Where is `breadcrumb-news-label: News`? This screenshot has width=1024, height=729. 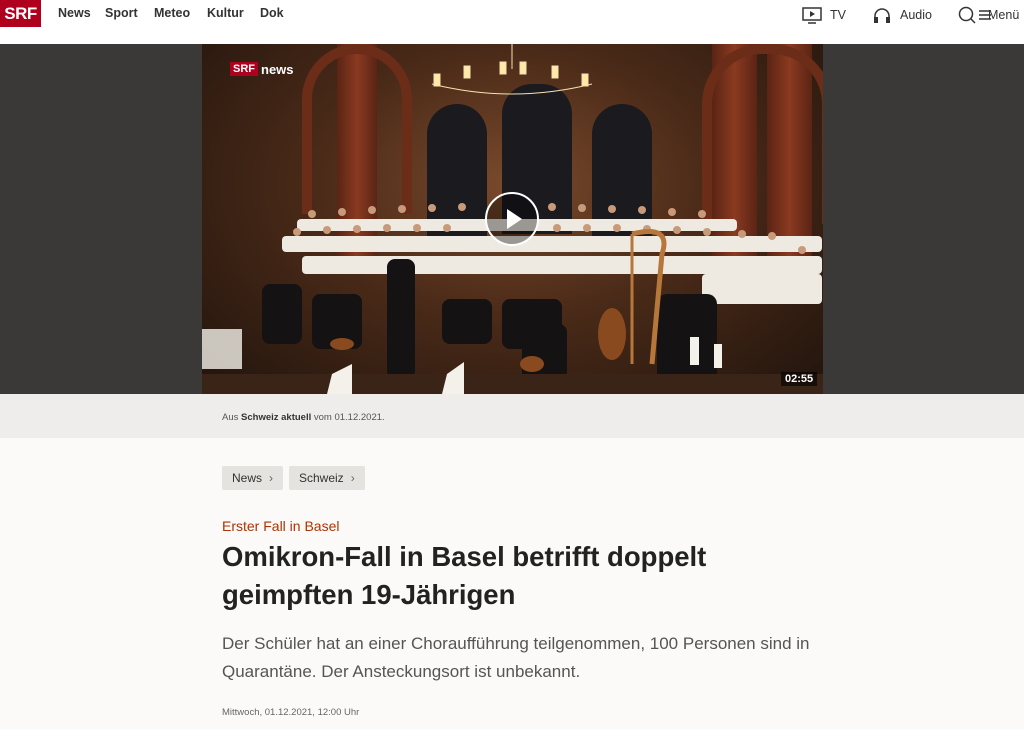 breadcrumb-news-label: News is located at coordinates (247, 478).